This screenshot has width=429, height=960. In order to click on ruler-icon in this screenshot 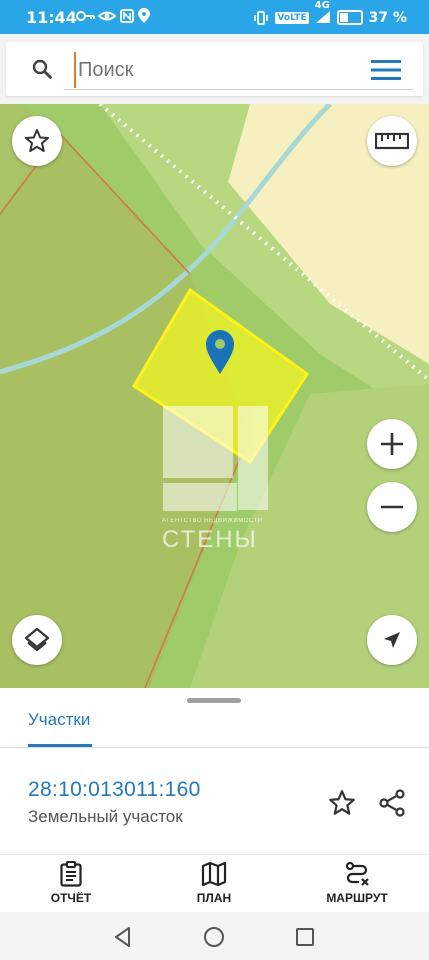, I will do `click(392, 141)`.